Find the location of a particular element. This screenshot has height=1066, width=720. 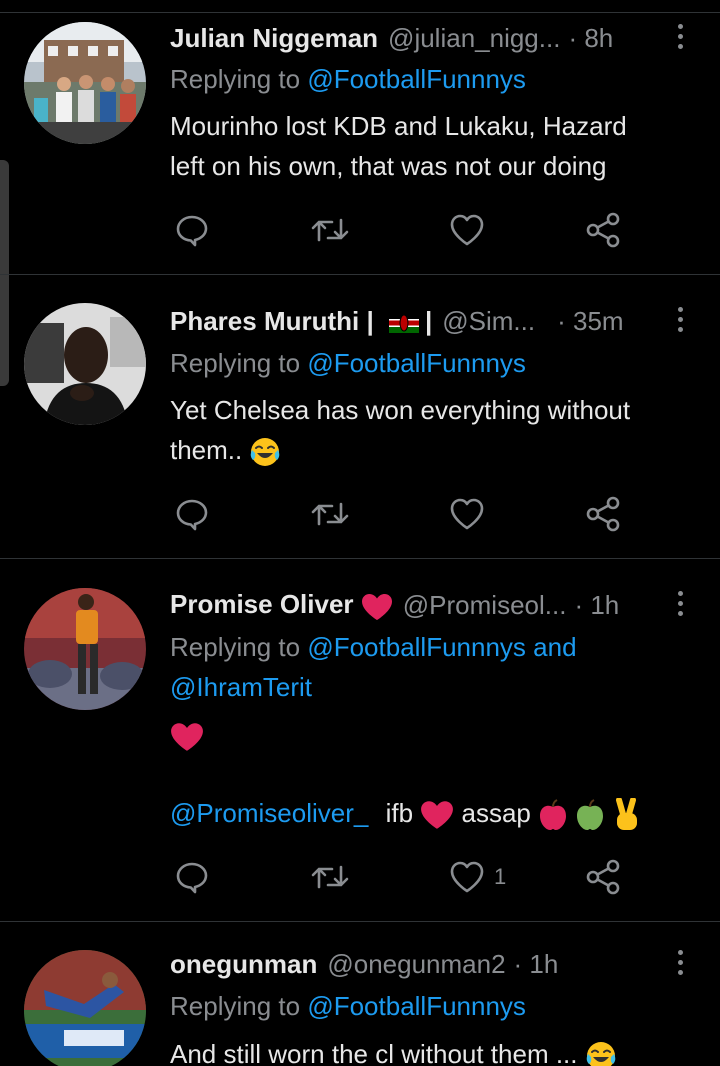

tweet-header: Promise Oliver @Promiseol... · 1h is located at coordinates (415, 605).